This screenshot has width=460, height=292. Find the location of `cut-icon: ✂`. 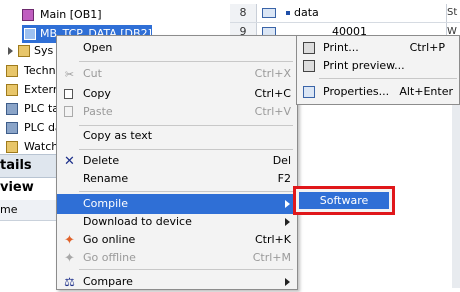

cut-icon: ✂ is located at coordinates (69, 74).